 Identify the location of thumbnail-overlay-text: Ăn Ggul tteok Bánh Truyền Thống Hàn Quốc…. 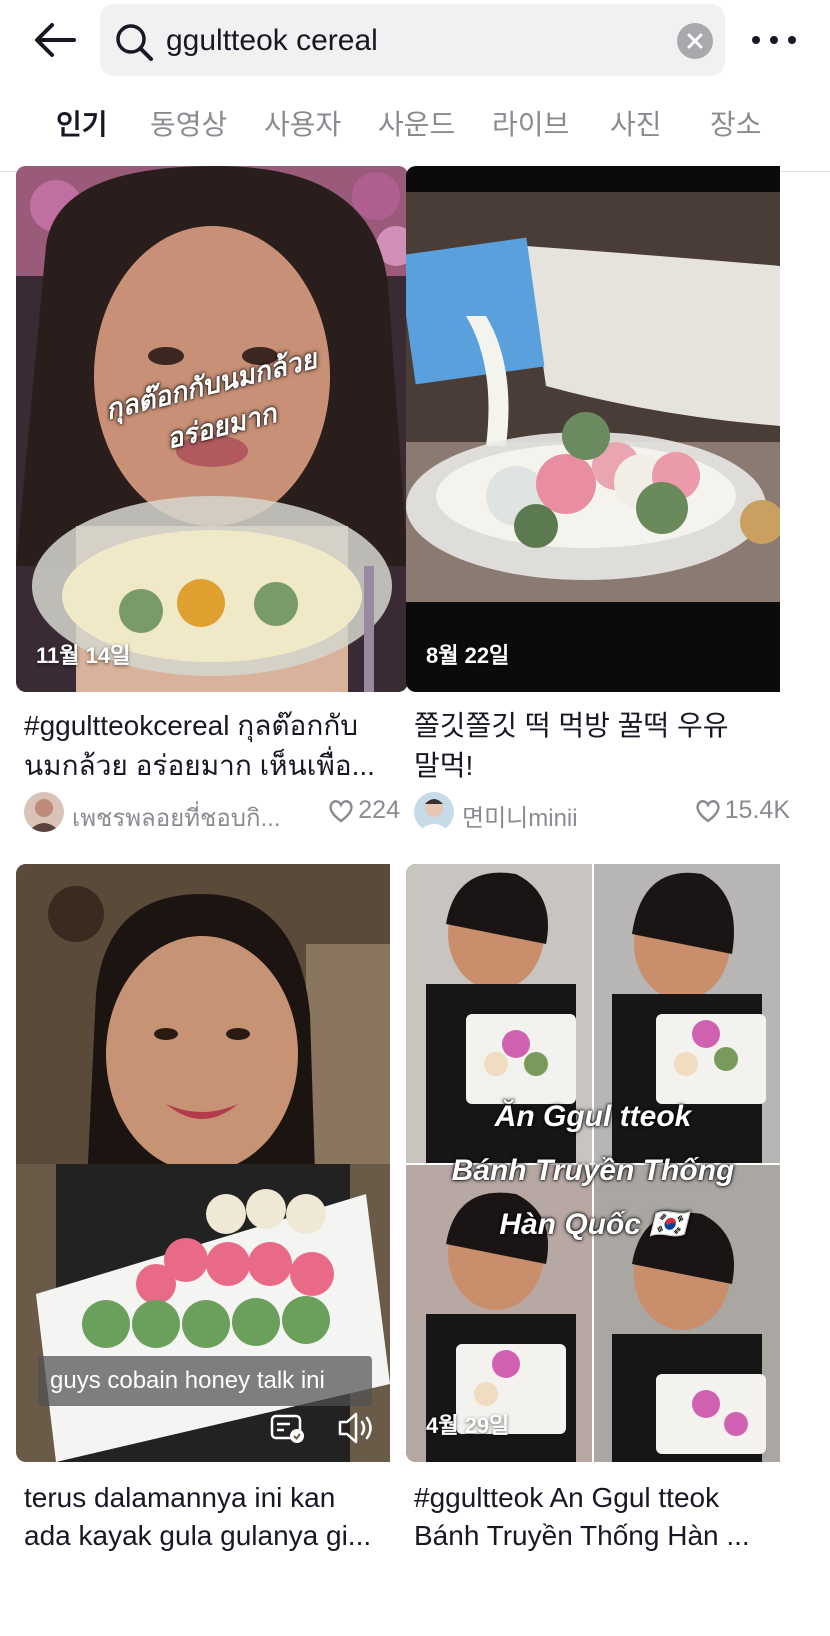
(593, 1170).